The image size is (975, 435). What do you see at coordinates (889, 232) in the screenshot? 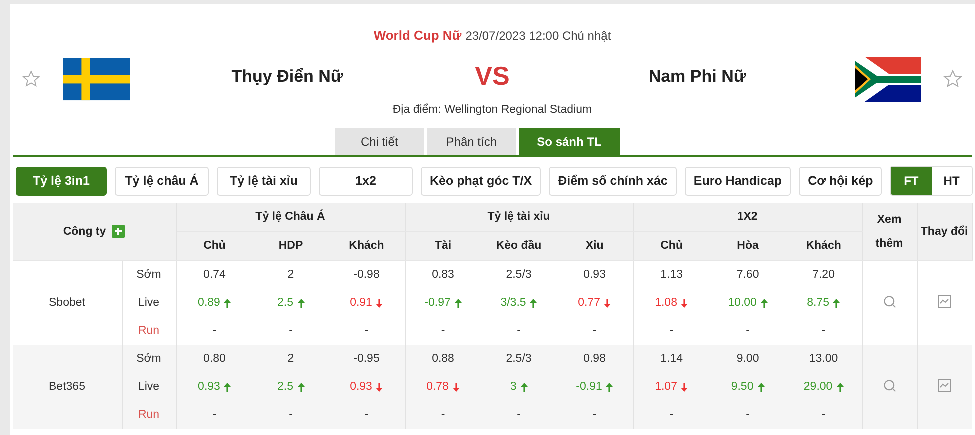
I see `column-header: Xem thêm` at bounding box center [889, 232].